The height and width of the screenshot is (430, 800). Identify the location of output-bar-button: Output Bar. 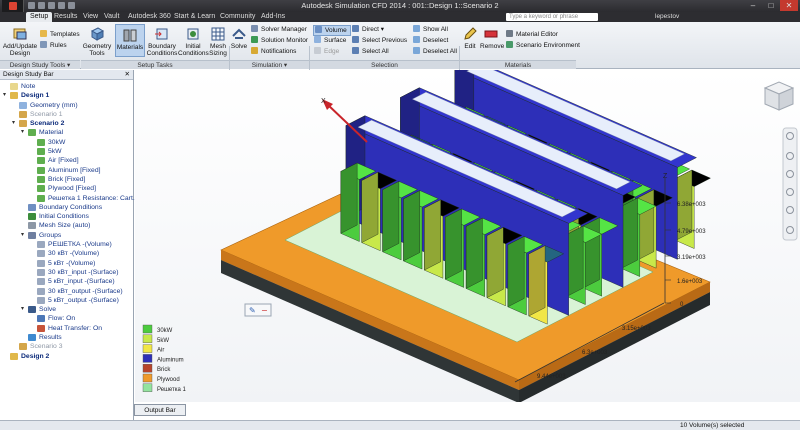
(160, 410).